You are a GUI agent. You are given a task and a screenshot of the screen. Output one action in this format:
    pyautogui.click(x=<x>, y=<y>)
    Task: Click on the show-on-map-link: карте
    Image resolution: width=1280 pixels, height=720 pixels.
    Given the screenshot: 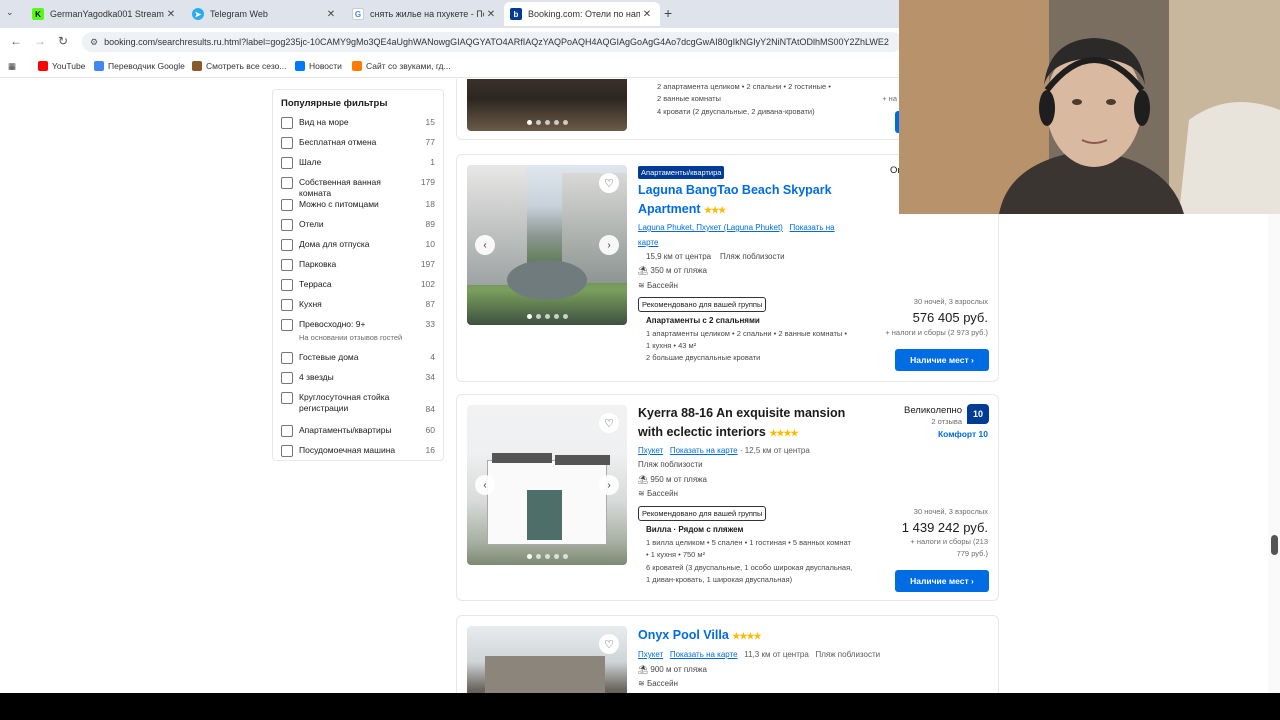 What is the action you would take?
    pyautogui.click(x=648, y=242)
    